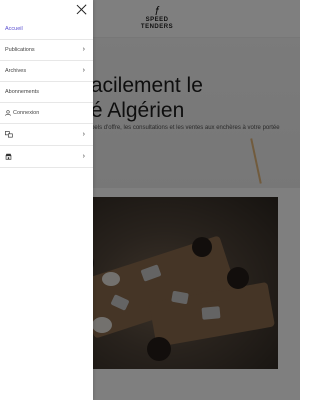 Image resolution: width=320 pixels, height=400 pixels. I want to click on menu-item-label: Archives, so click(16, 71).